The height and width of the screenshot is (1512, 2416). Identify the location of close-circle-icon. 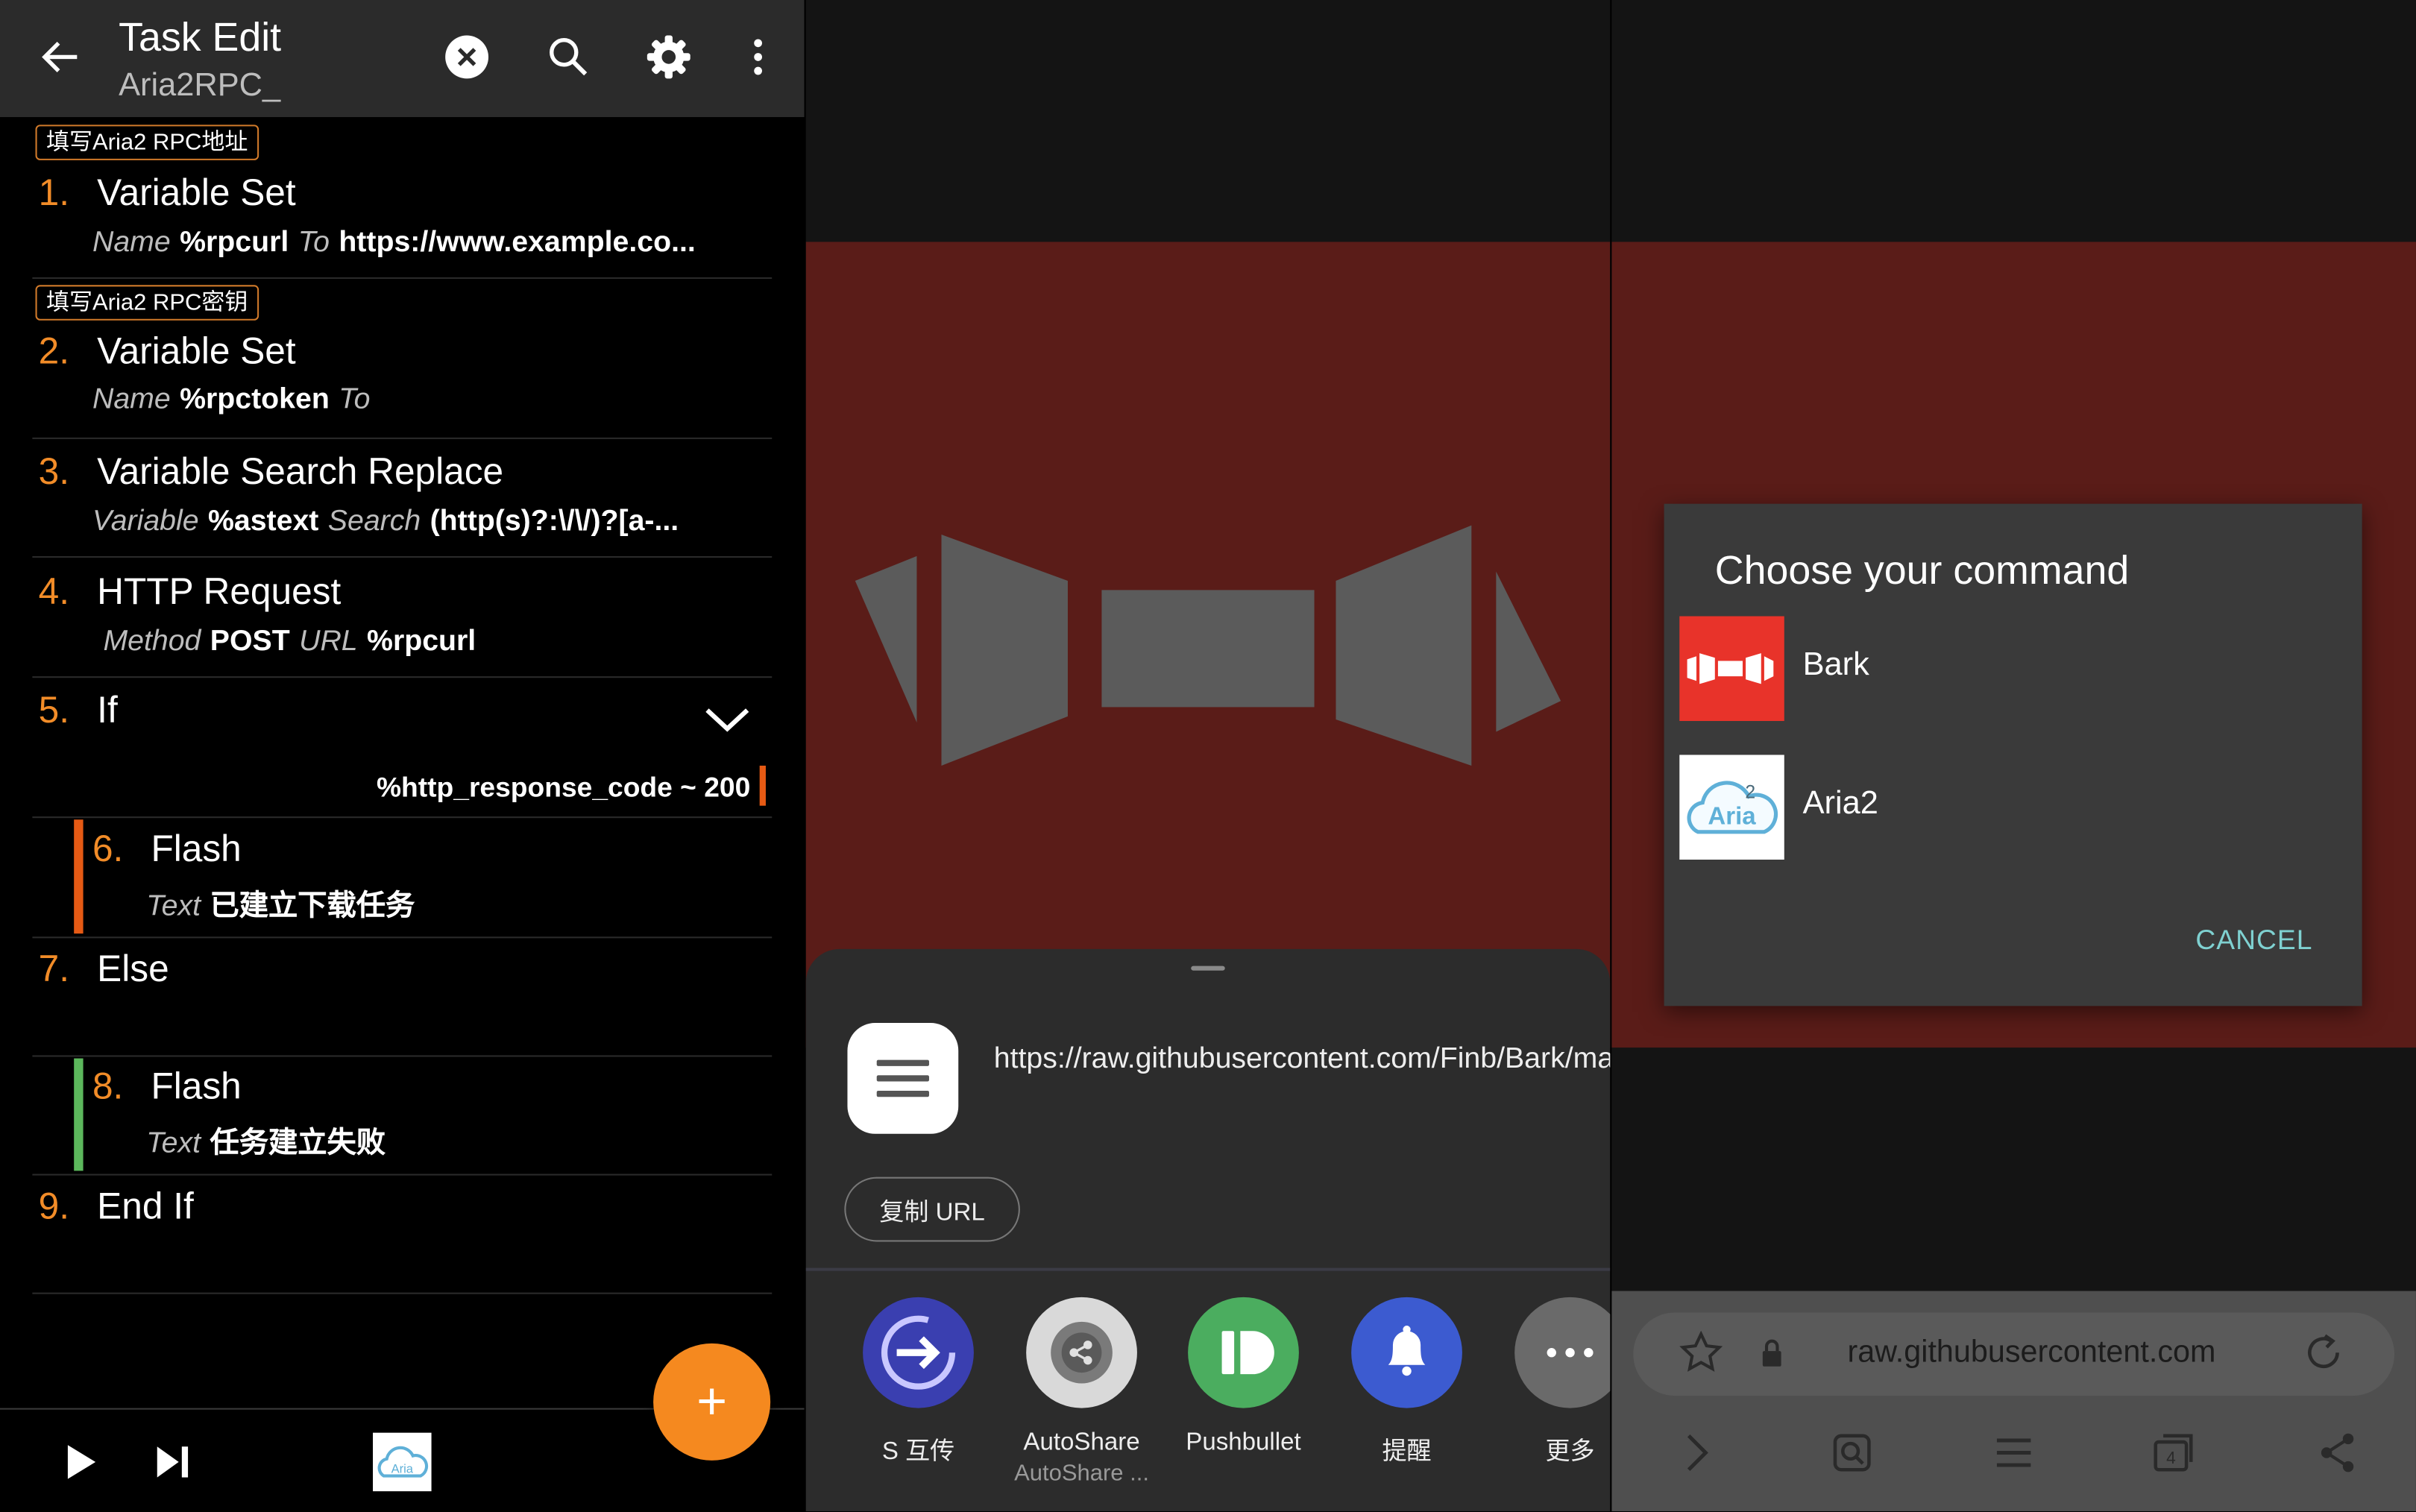
(467, 57).